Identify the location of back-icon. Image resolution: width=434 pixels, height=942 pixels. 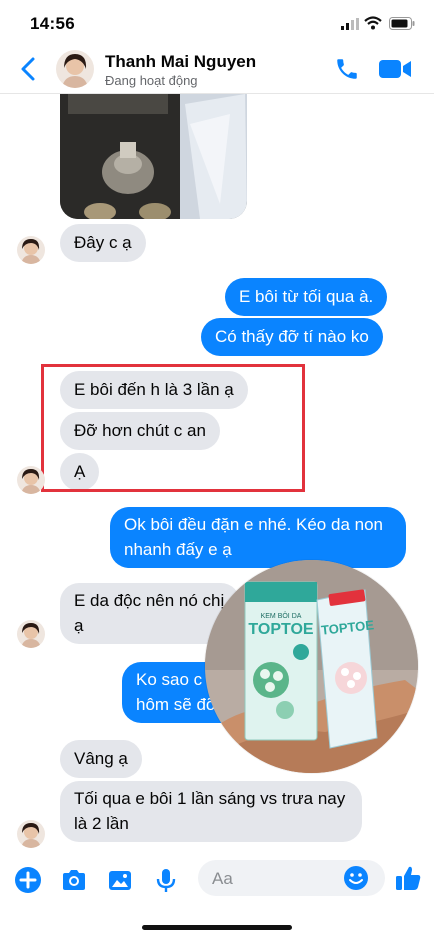
(29, 69).